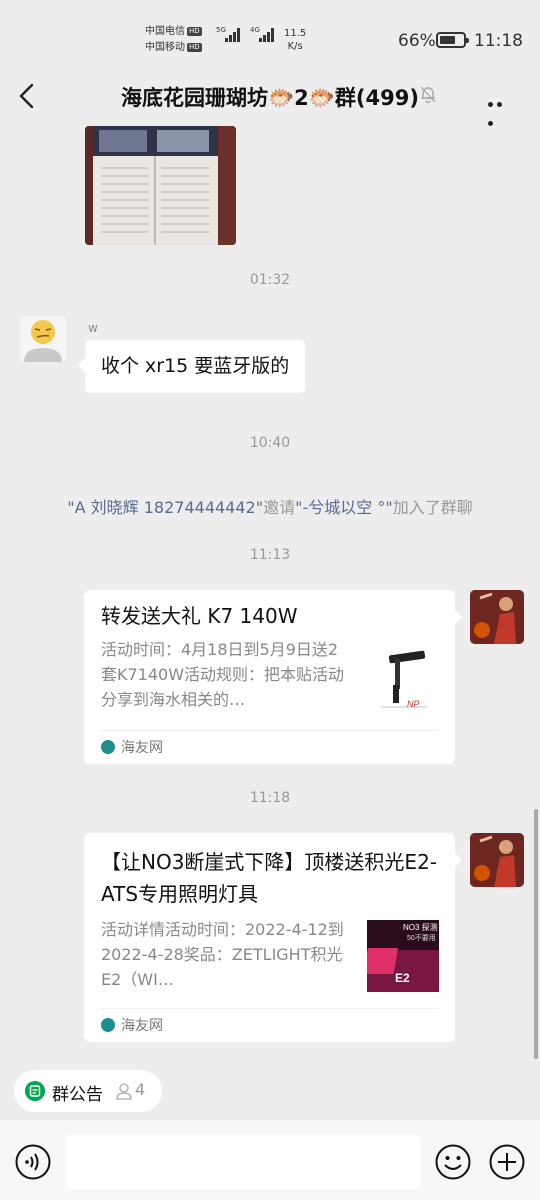  I want to click on card-title: 转发送大礼 K7 140W, so click(199, 616).